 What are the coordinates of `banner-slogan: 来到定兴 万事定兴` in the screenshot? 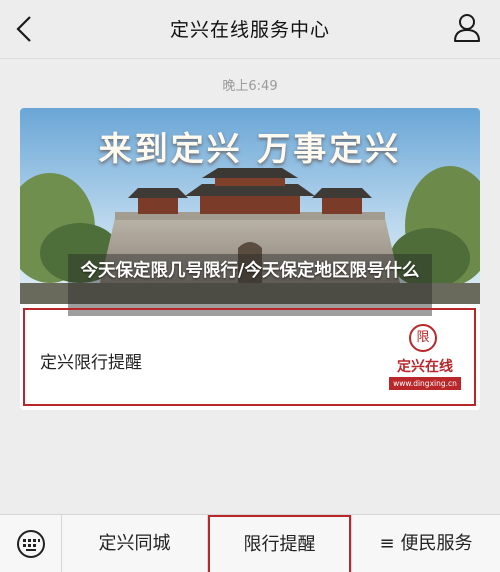 It's located at (250, 148).